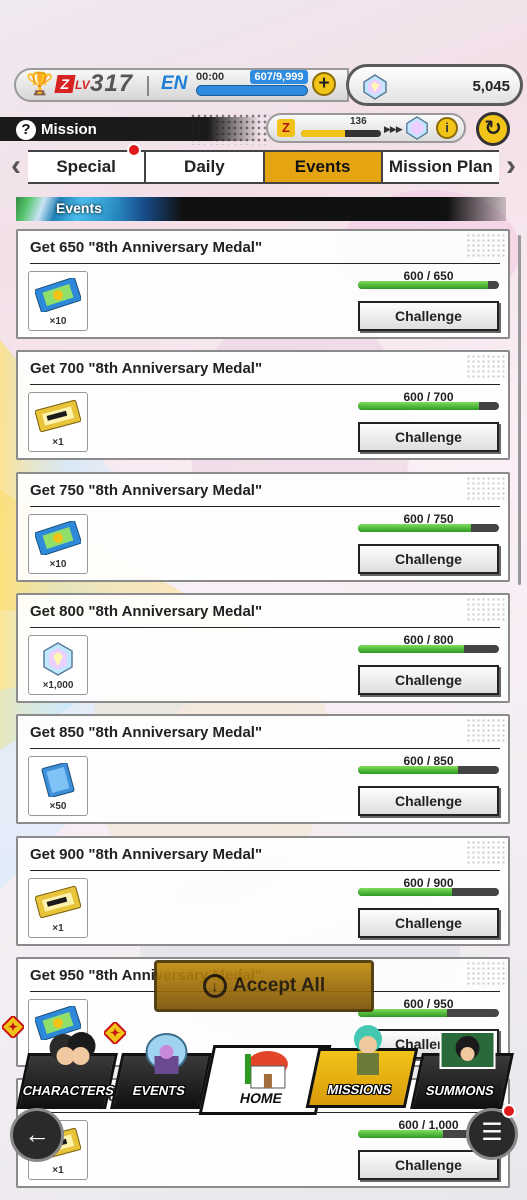 Image resolution: width=527 pixels, height=1200 pixels. I want to click on nav-events: EVENTS, so click(161, 1071).